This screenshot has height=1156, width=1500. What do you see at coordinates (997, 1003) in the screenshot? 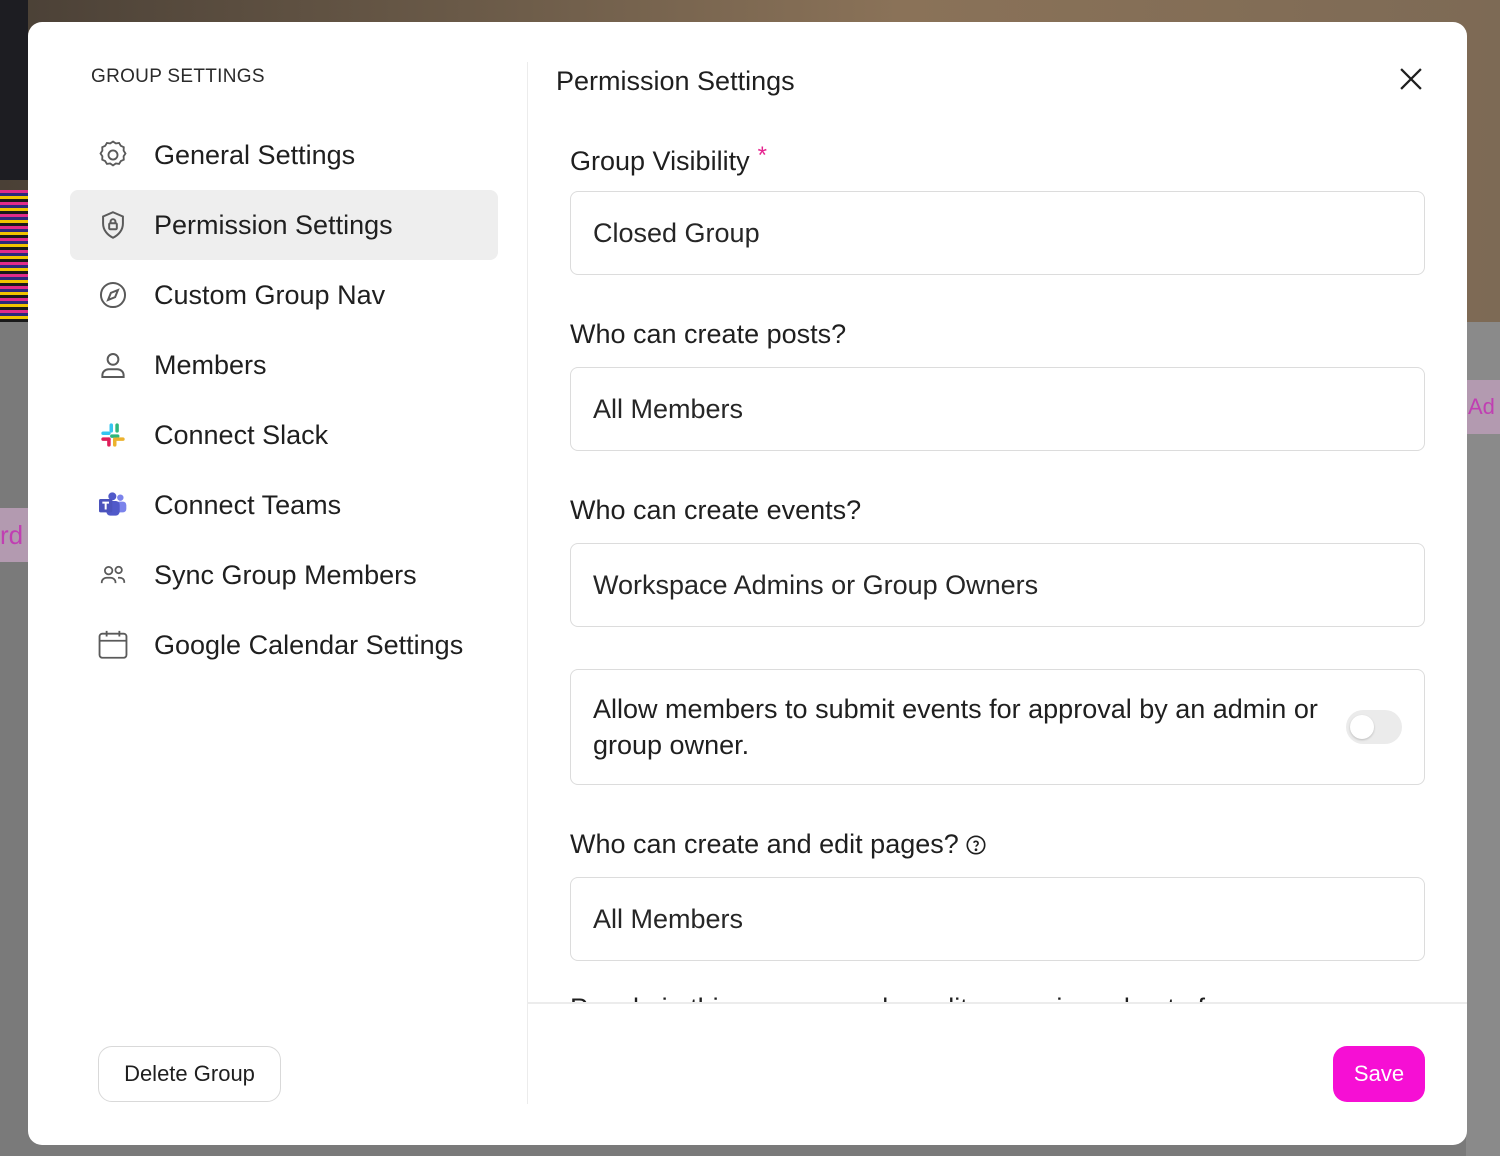
I see `footer-divider` at bounding box center [997, 1003].